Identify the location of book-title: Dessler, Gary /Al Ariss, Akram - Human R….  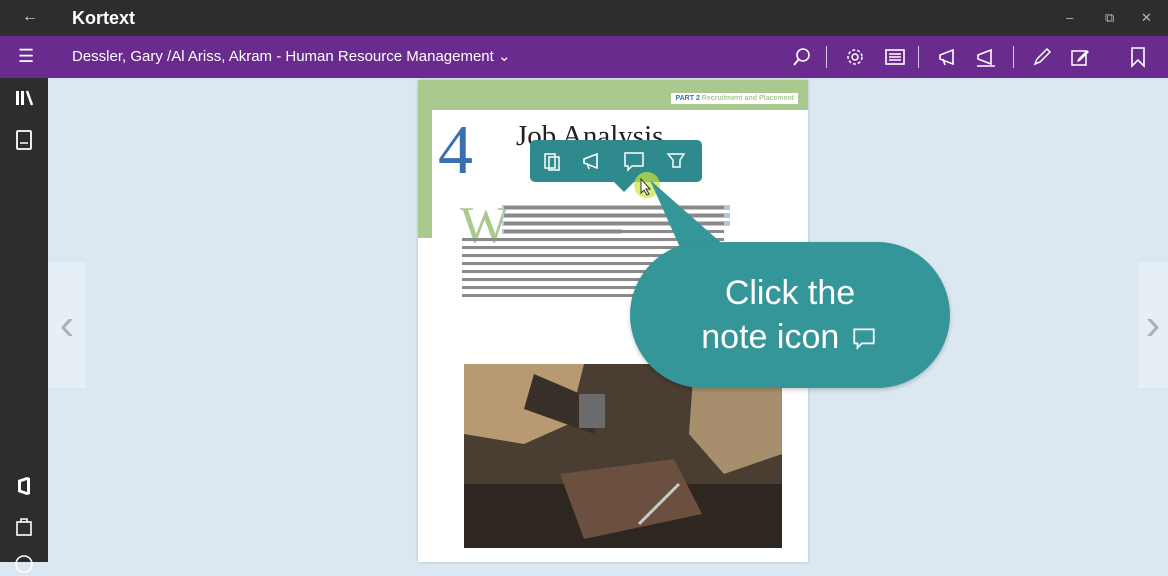
(291, 56).